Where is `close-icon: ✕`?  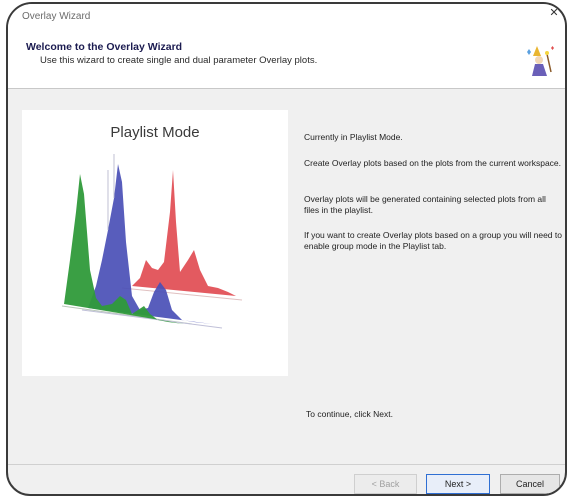
close-icon: ✕ is located at coordinates (554, 13).